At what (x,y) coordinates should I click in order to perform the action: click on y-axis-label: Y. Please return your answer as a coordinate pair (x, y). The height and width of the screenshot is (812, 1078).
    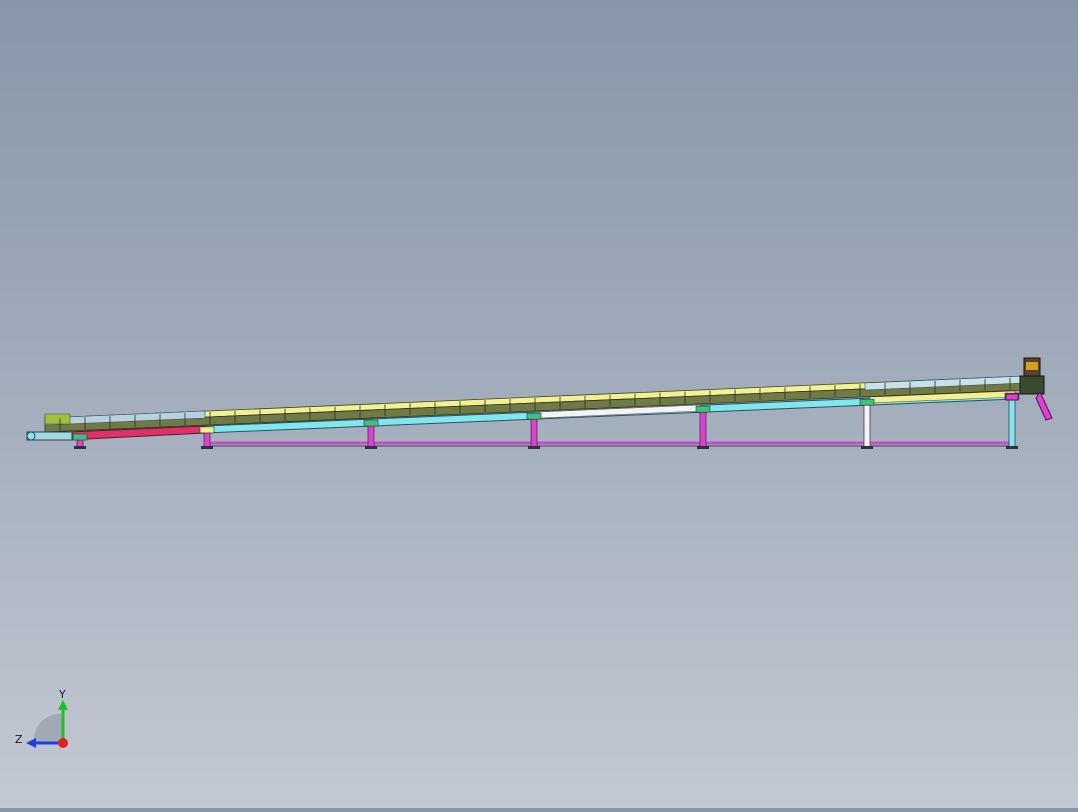
    Looking at the image, I should click on (62, 694).